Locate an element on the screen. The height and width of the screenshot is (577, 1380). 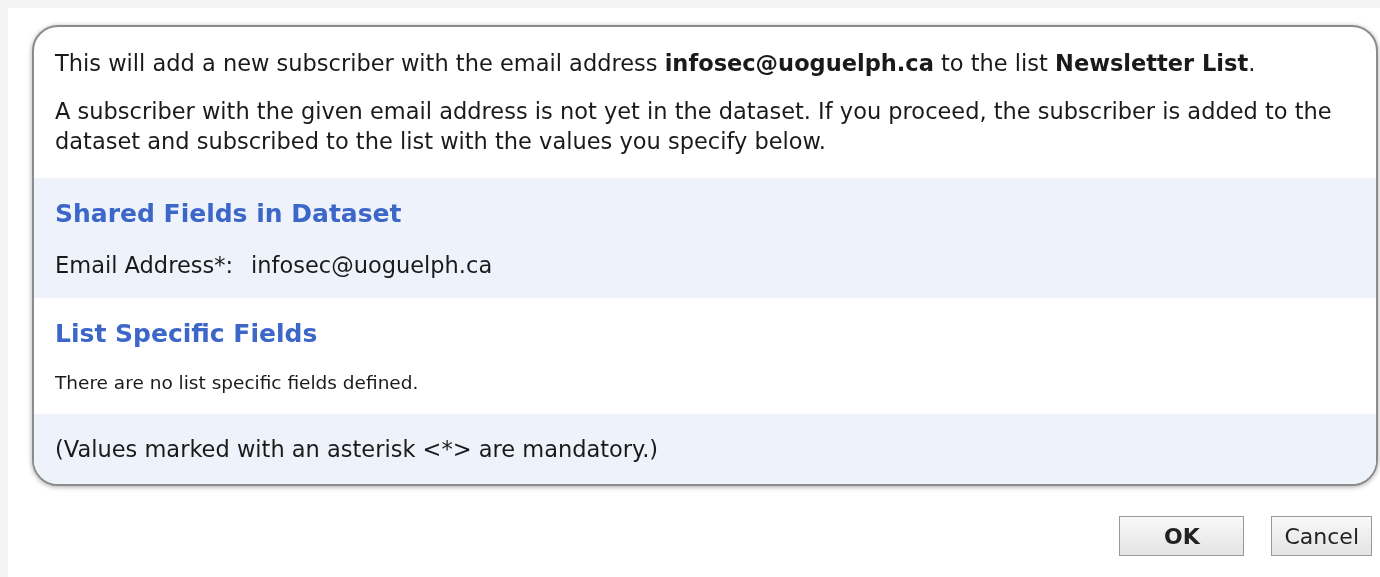
ok-button: OK is located at coordinates (1182, 536).